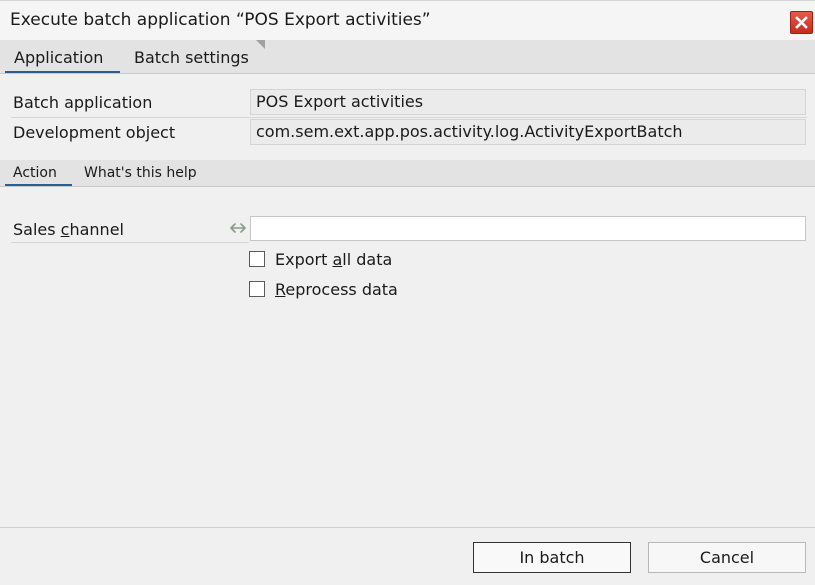  What do you see at coordinates (552, 557) in the screenshot?
I see `in-batch-button: In batch` at bounding box center [552, 557].